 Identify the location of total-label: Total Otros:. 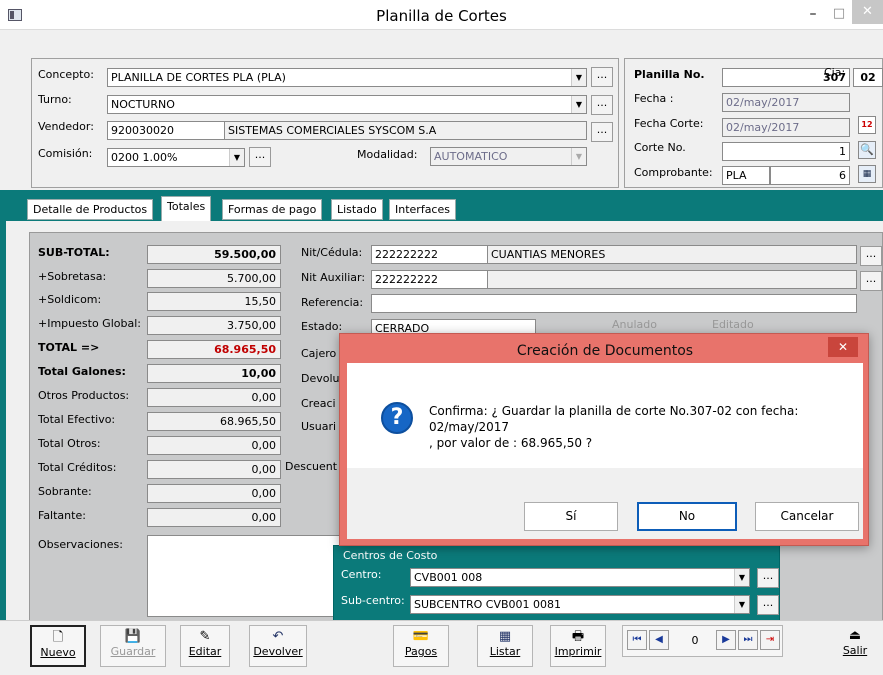
(69, 443).